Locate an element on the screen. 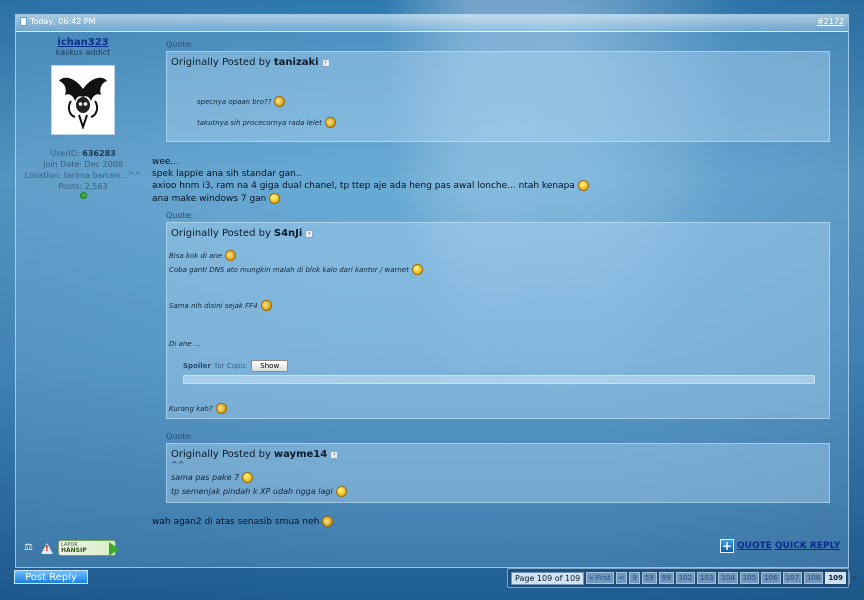 This screenshot has width=864, height=600. quote-1-posted-by: Originally Posted by is located at coordinates (221, 62).